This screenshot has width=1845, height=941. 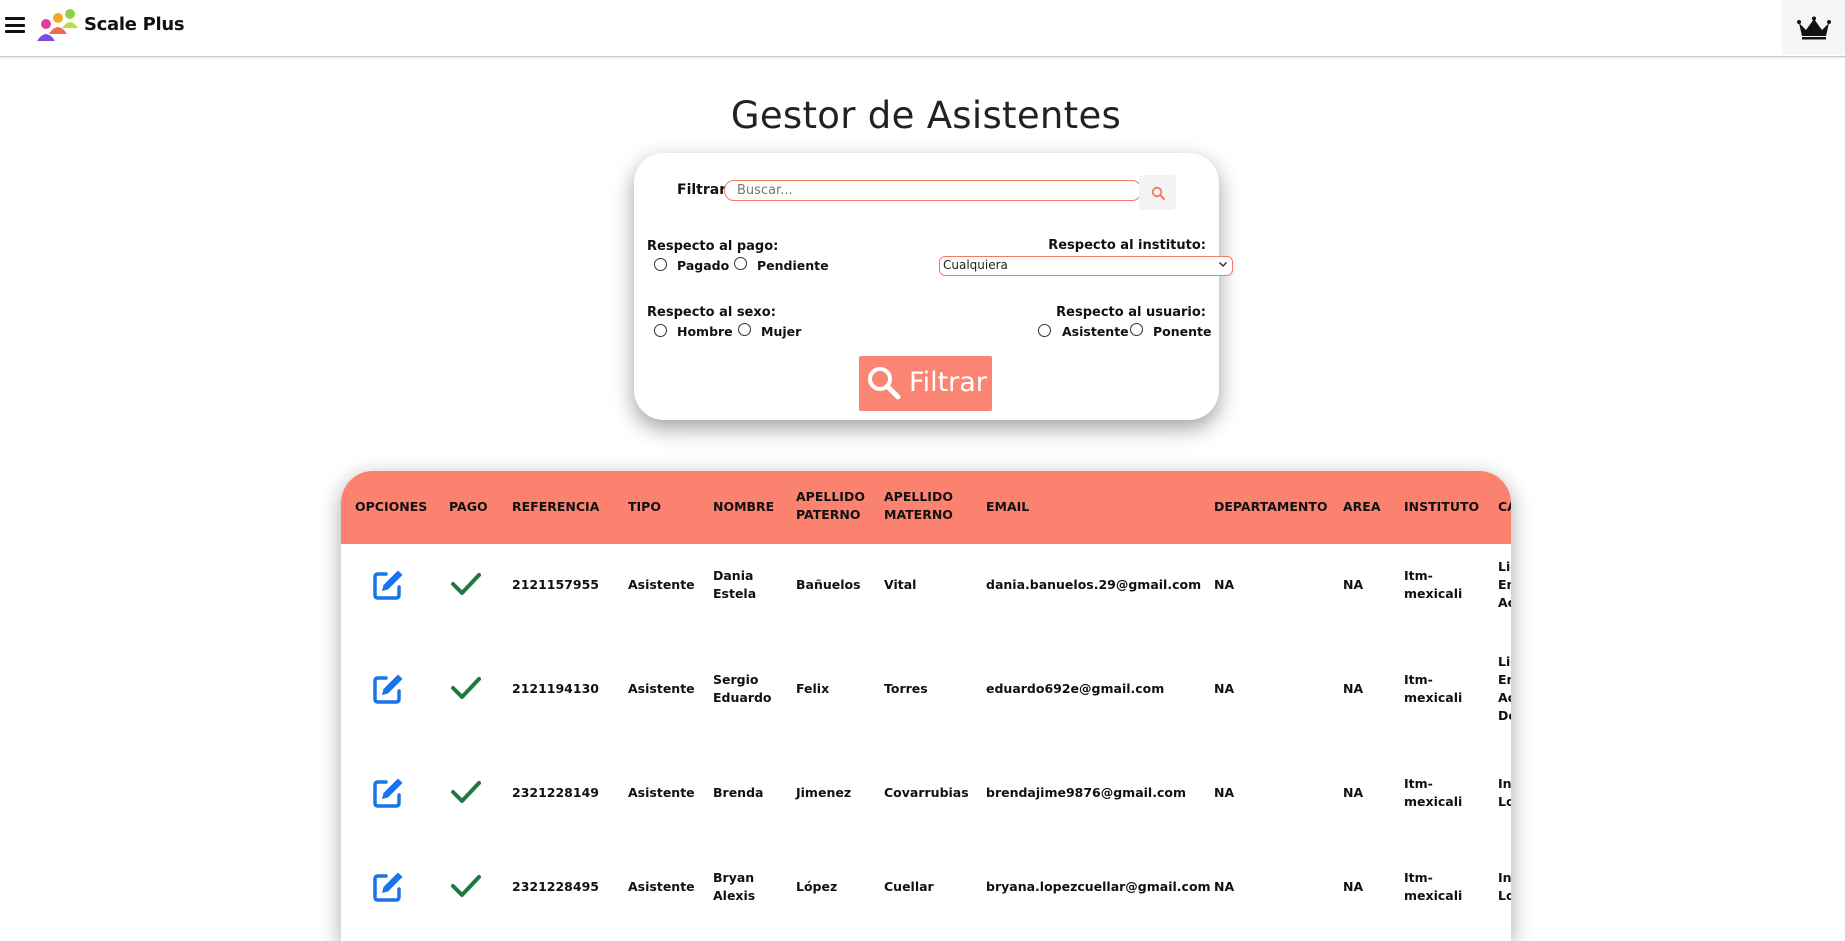 What do you see at coordinates (1182, 331) in the screenshot?
I see `radio-ponente-label: Ponente` at bounding box center [1182, 331].